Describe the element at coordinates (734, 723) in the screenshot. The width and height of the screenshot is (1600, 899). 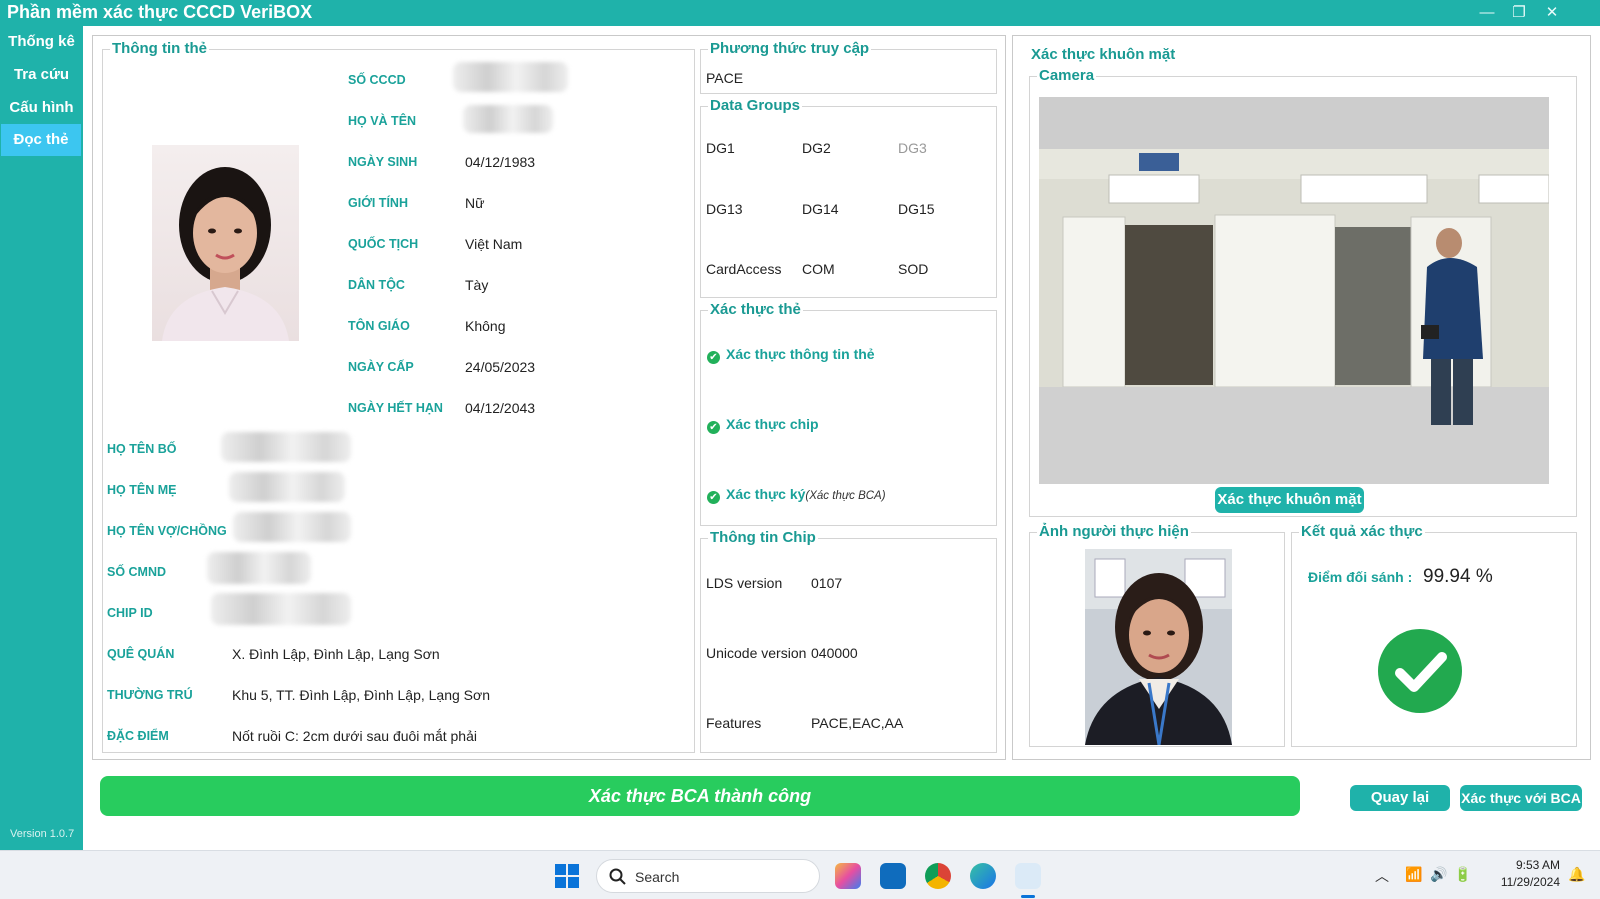
I see `chip-label: Features` at that location.